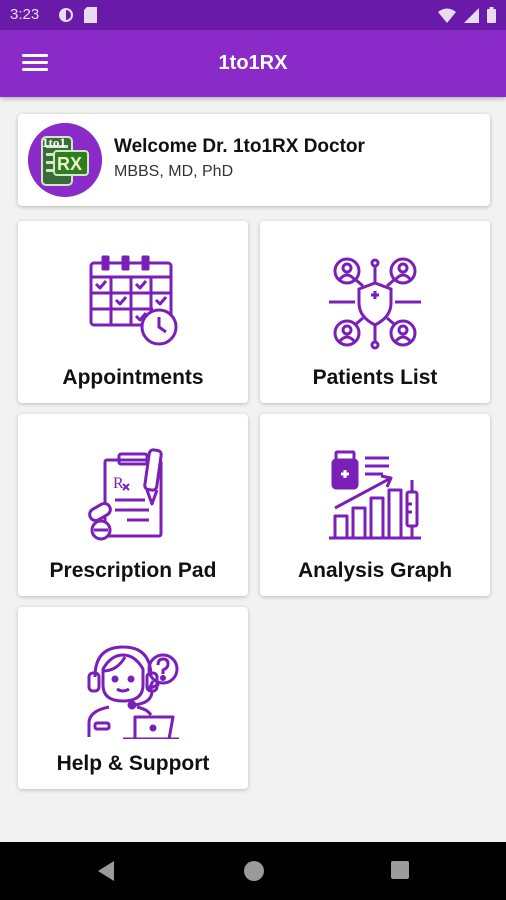  I want to click on help-support-tile: Help & Support, so click(133, 698).